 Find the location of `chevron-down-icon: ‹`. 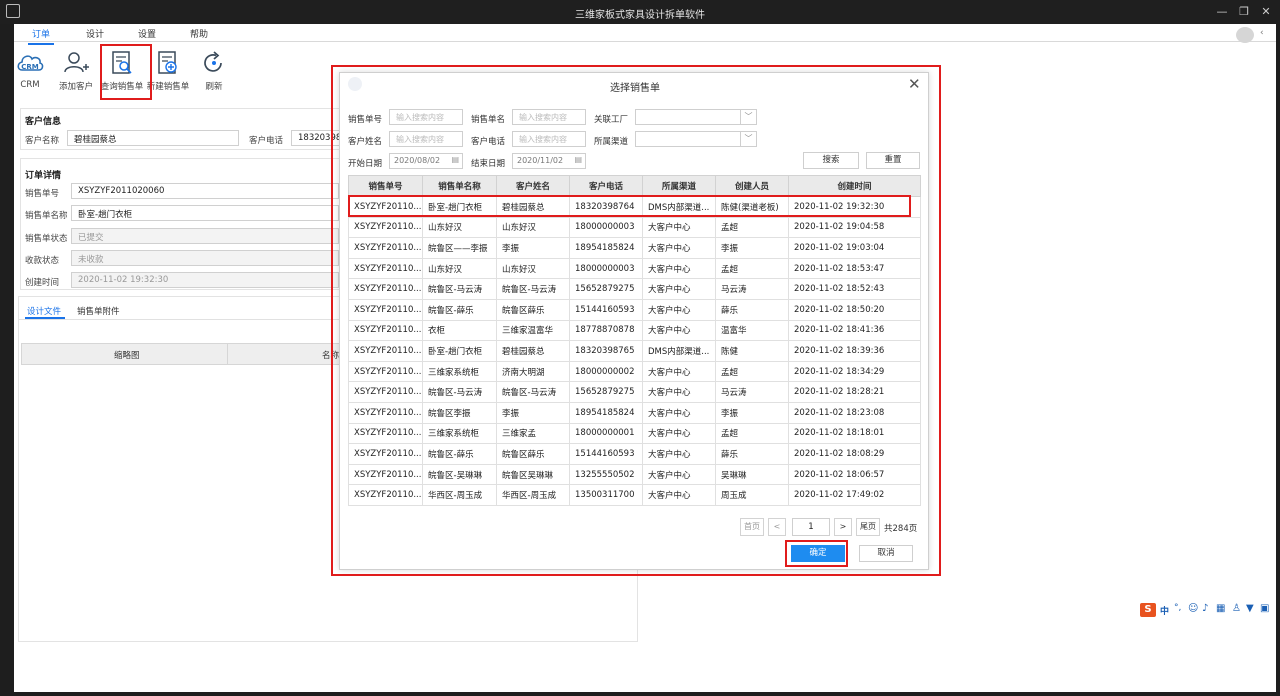

chevron-down-icon: ‹ is located at coordinates (1262, 33).